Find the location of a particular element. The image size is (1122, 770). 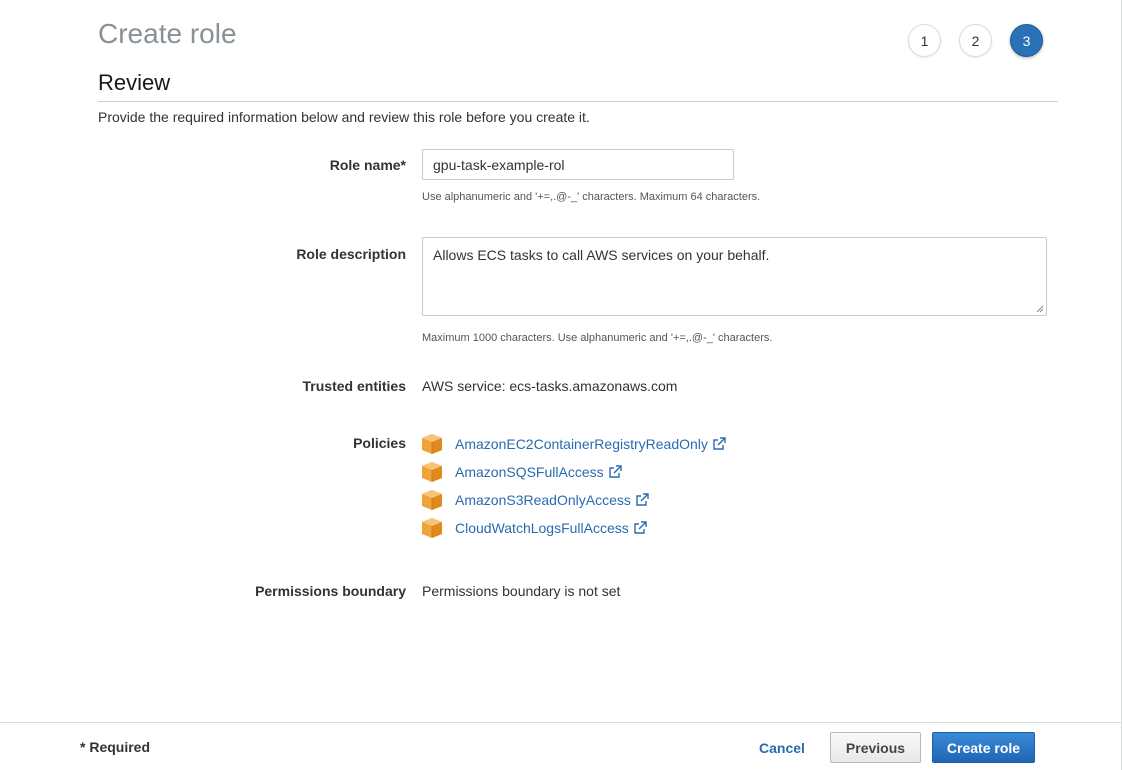

policies-label: Policies is located at coordinates (379, 443).